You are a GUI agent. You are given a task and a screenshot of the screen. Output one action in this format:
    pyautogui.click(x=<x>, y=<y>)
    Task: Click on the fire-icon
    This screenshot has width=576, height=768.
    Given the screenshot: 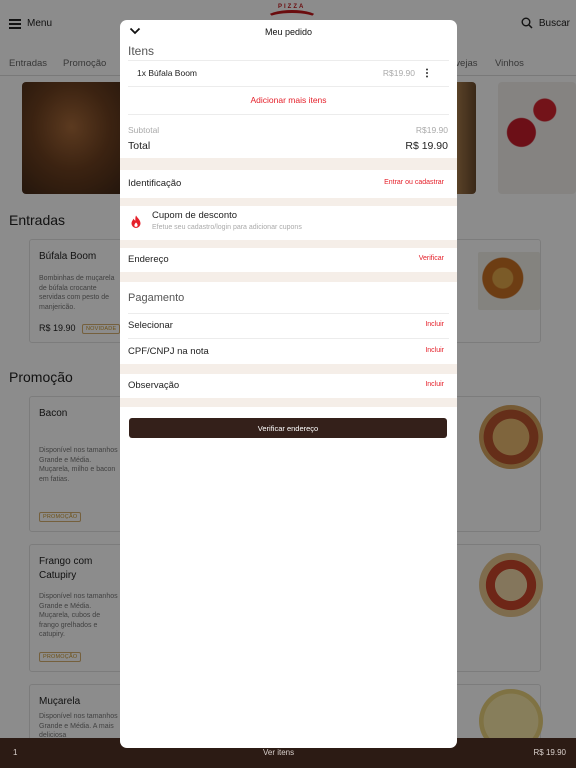 What is the action you would take?
    pyautogui.click(x=136, y=221)
    